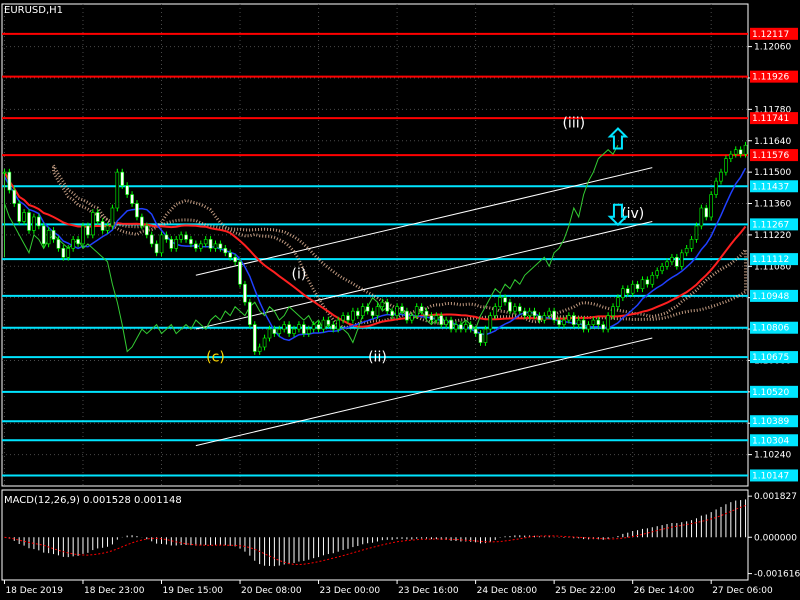 The image size is (800, 600). I want to click on support-level-value: 1.11267, so click(770, 225).